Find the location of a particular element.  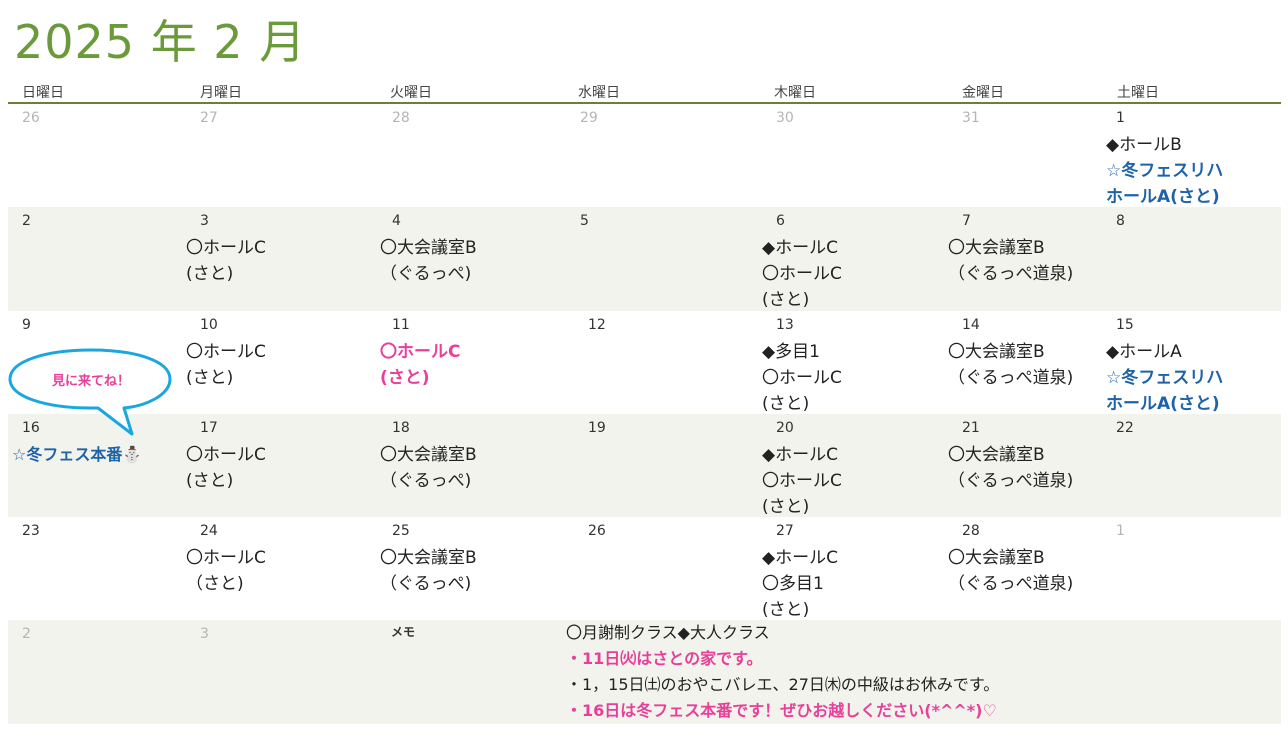

day-cell: 3 〇ホールC (さと) is located at coordinates (281, 259).